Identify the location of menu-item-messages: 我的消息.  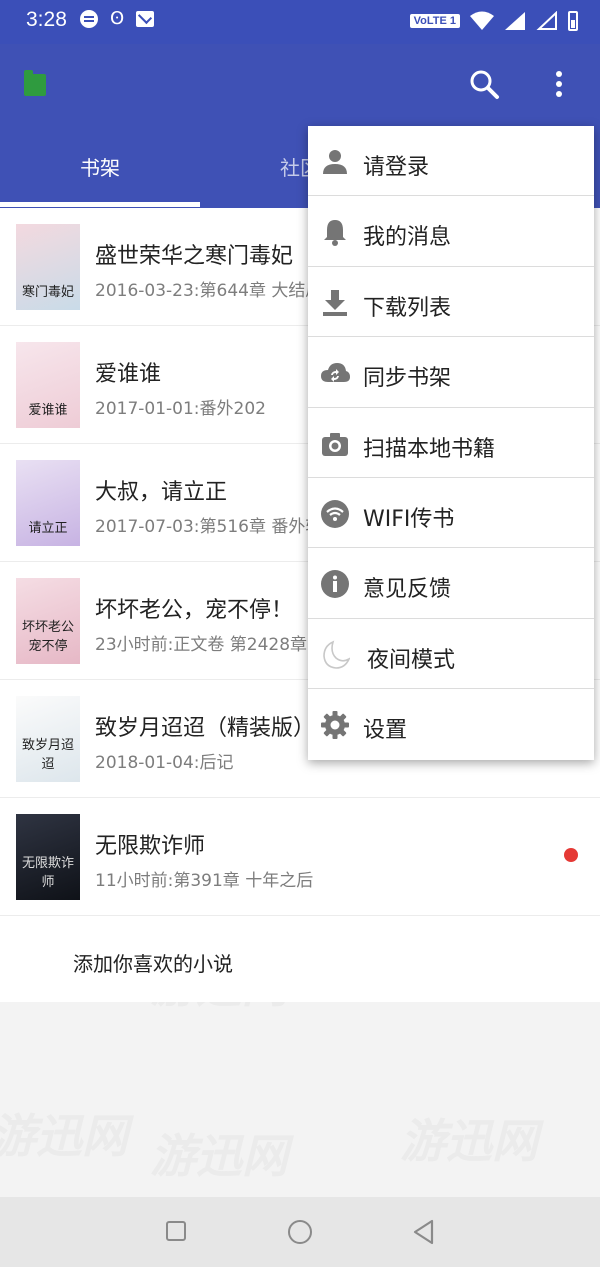
(451, 231).